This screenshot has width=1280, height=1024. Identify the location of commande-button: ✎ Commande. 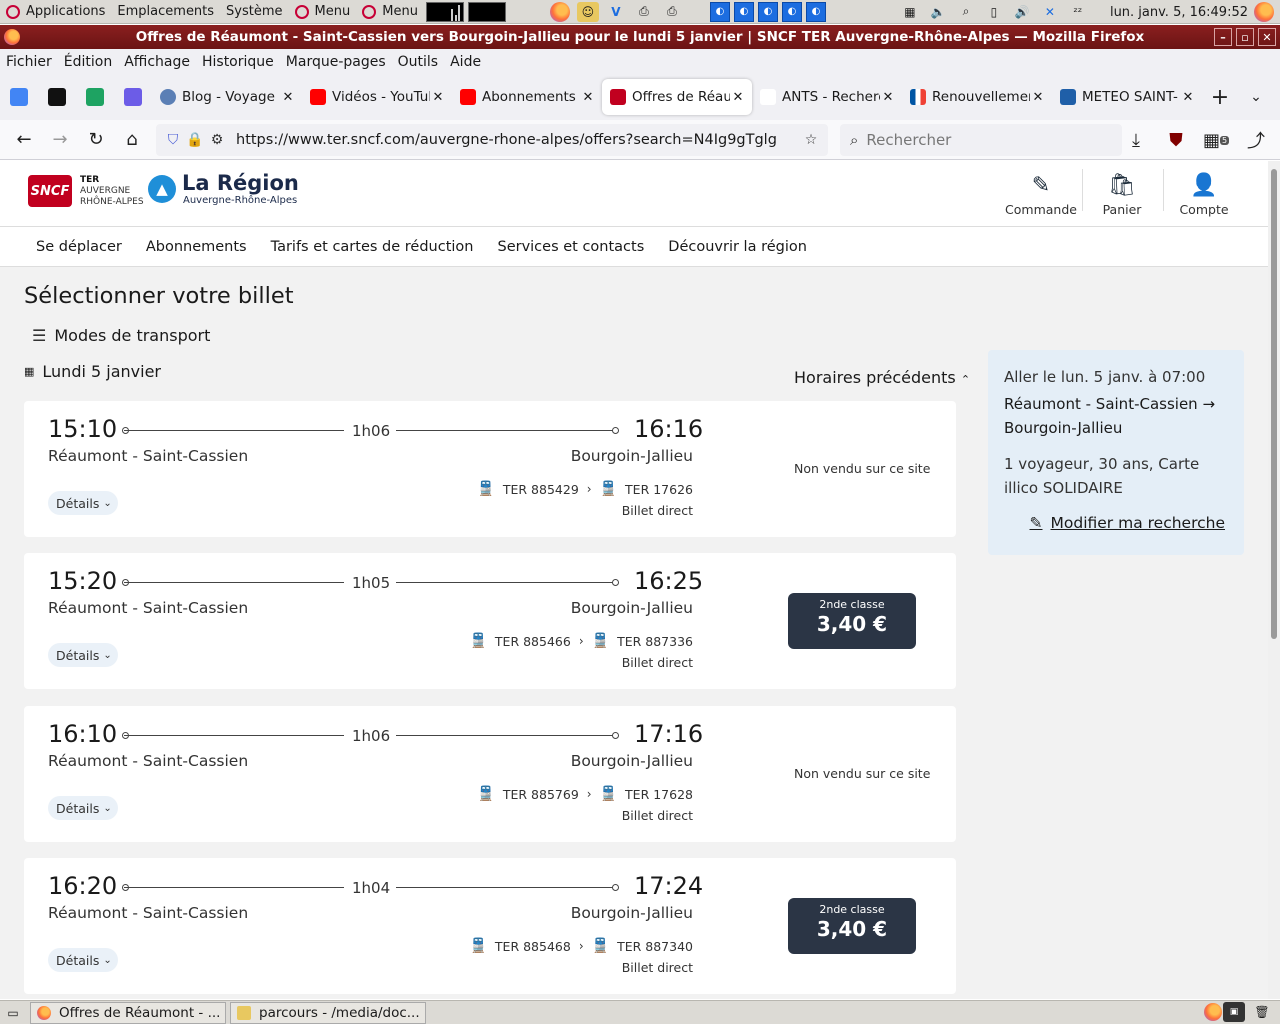
(1041, 191).